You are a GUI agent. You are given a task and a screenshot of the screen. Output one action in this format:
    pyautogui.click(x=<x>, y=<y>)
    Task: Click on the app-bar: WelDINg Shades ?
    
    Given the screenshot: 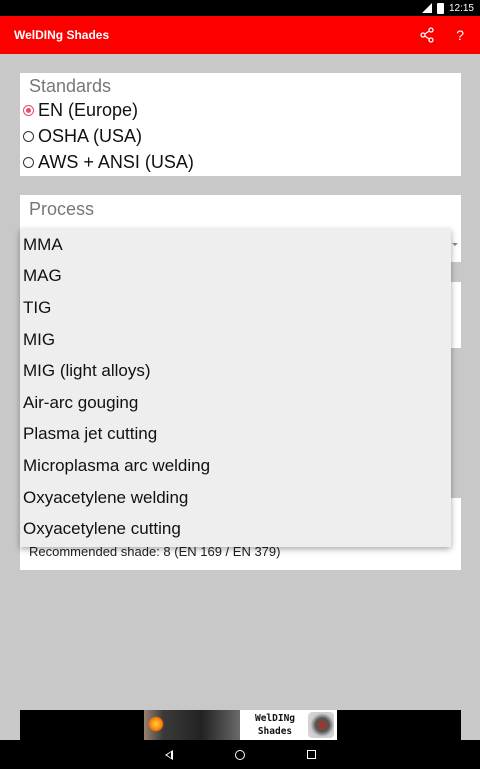 What is the action you would take?
    pyautogui.click(x=240, y=35)
    